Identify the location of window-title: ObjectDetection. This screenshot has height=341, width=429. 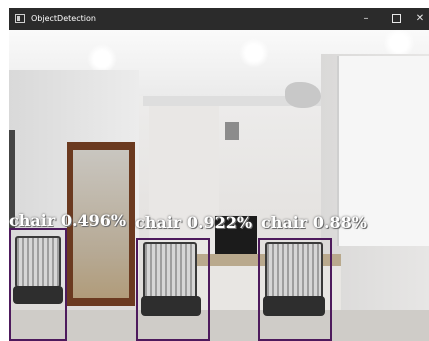
(63, 18).